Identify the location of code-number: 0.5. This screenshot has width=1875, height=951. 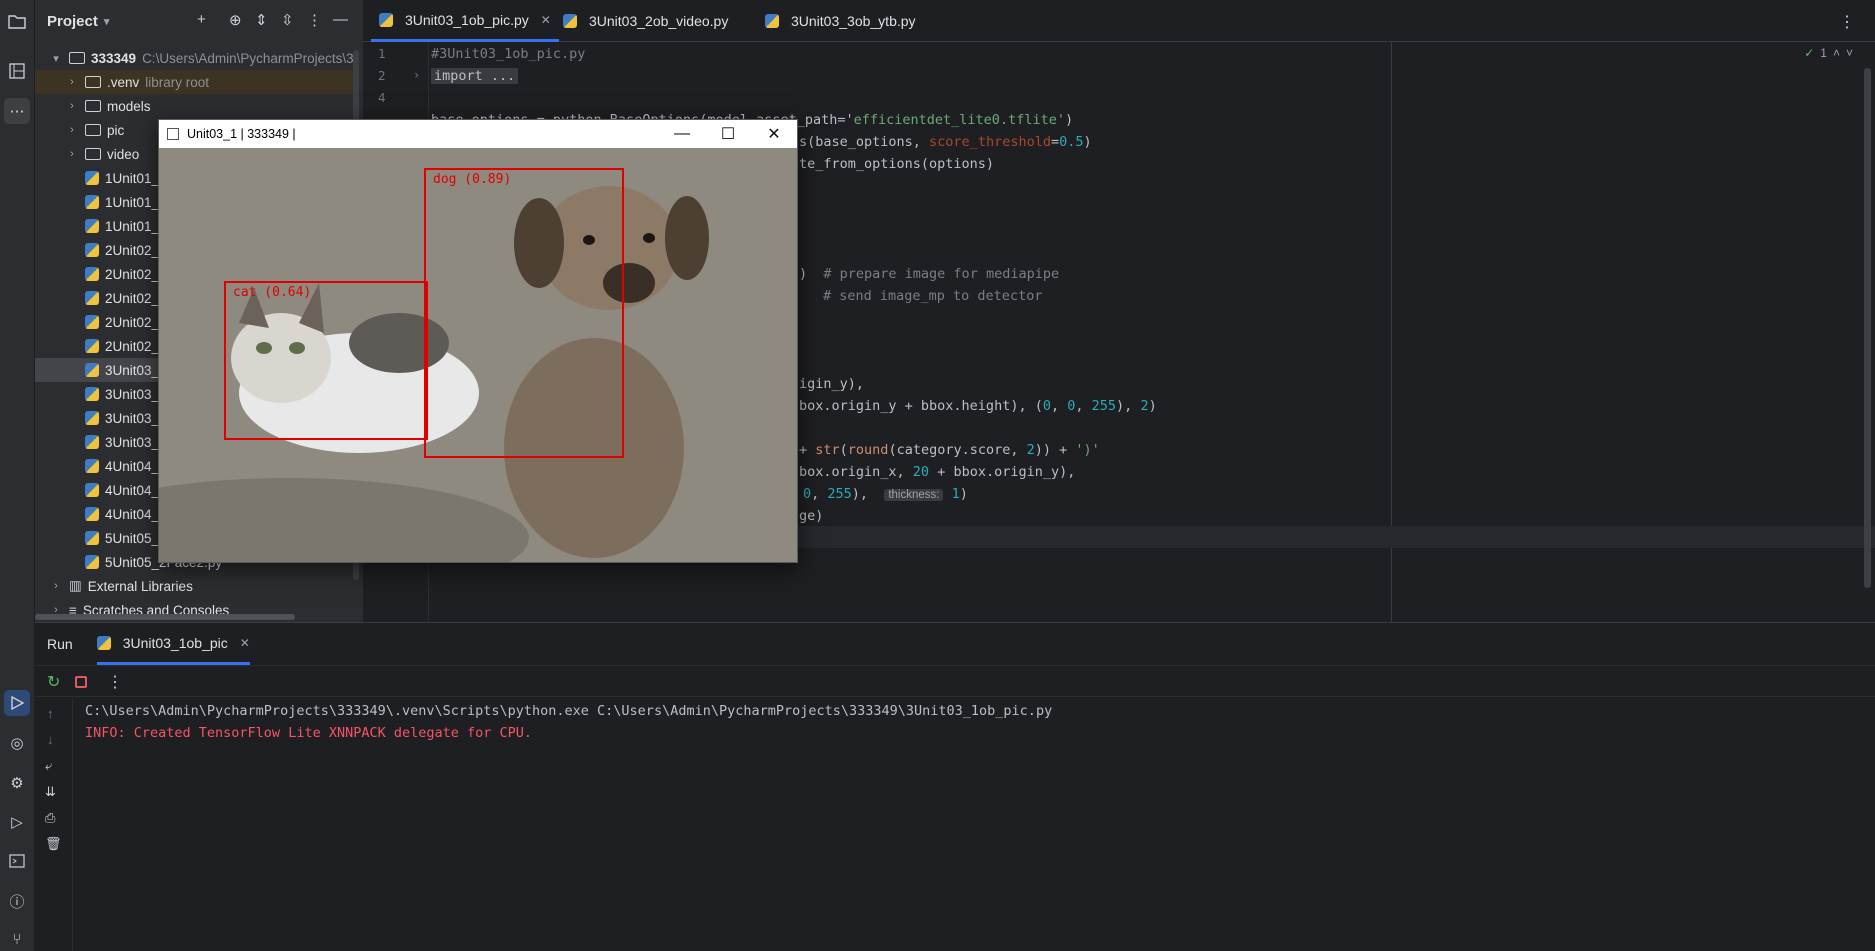
(1071, 142).